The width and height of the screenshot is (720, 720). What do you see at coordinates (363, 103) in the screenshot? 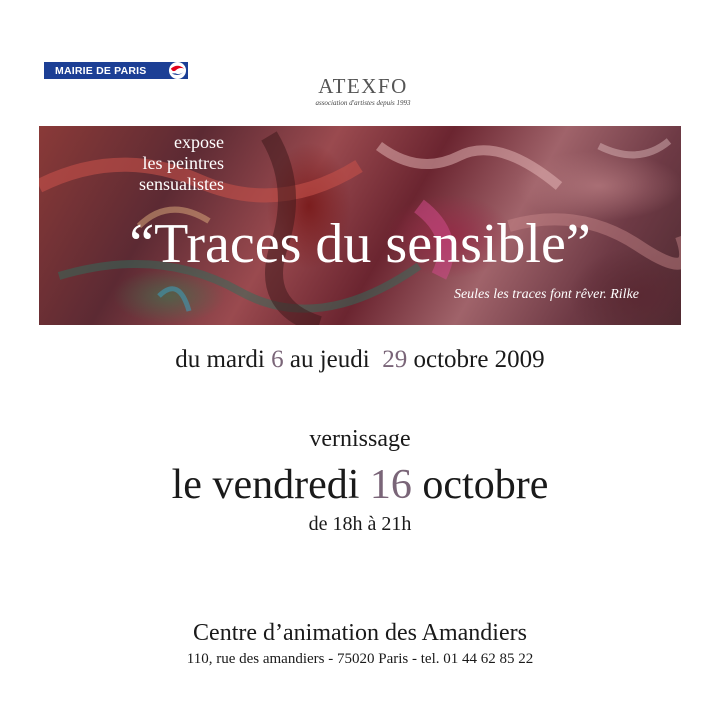
I see `org-tagline: association d'artistes depuis 1993` at bounding box center [363, 103].